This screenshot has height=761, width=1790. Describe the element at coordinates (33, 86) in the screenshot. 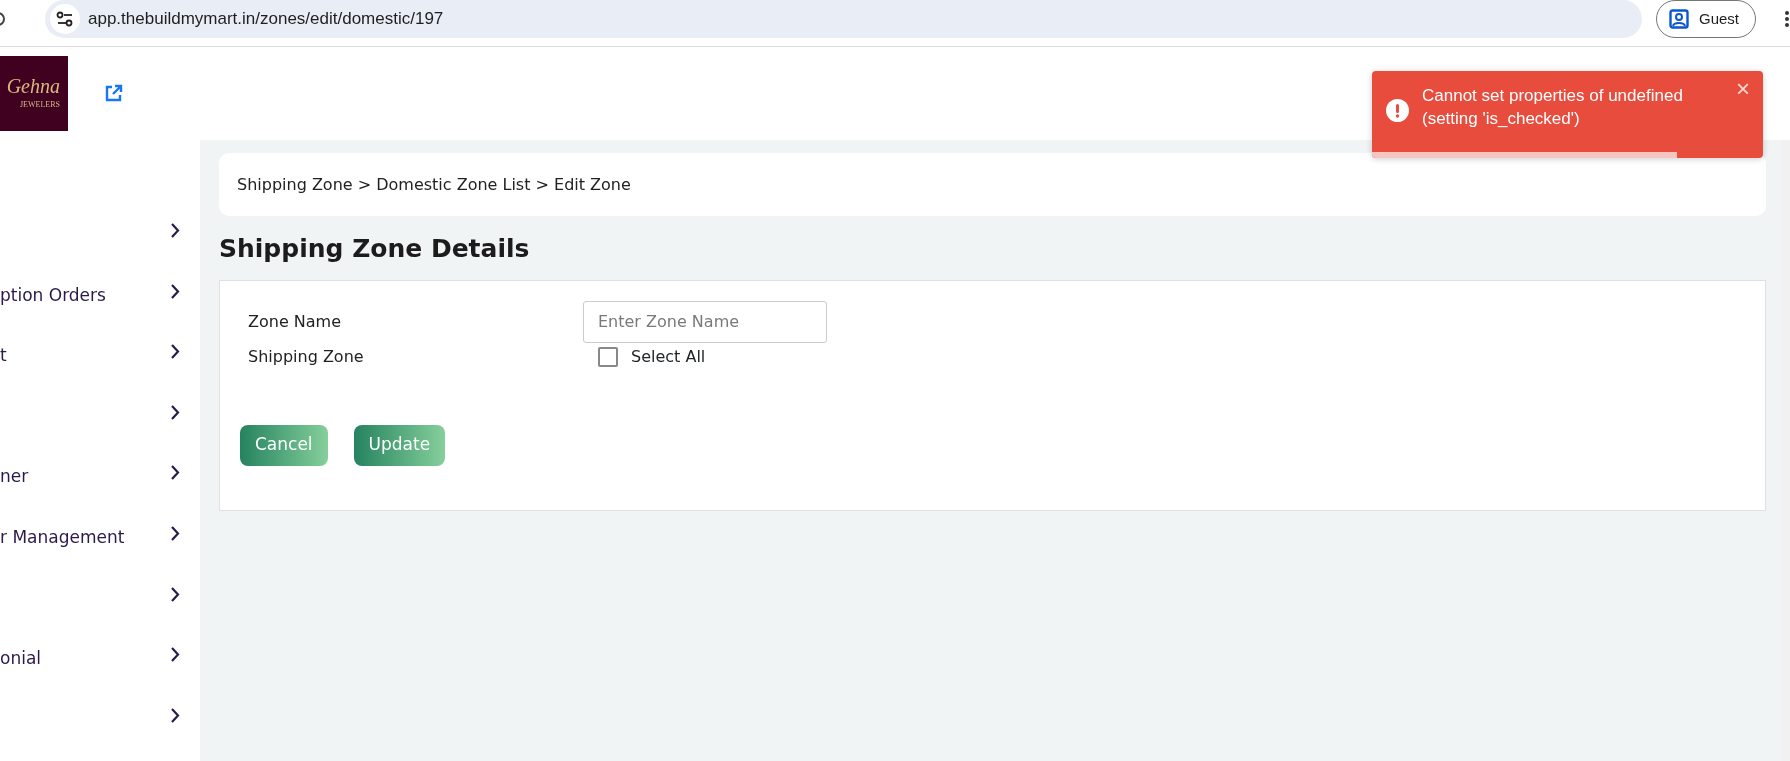

I see `logo-text: Gehna` at that location.